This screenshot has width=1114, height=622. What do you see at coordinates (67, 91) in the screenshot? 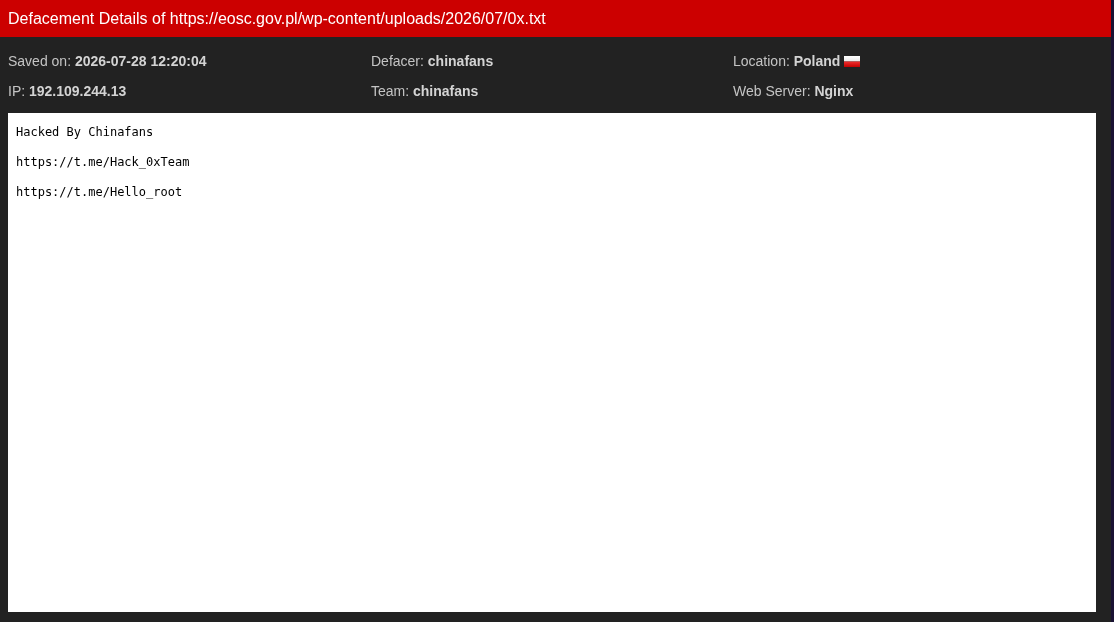
I see `detail-text: IP: 192.109.244.13` at bounding box center [67, 91].